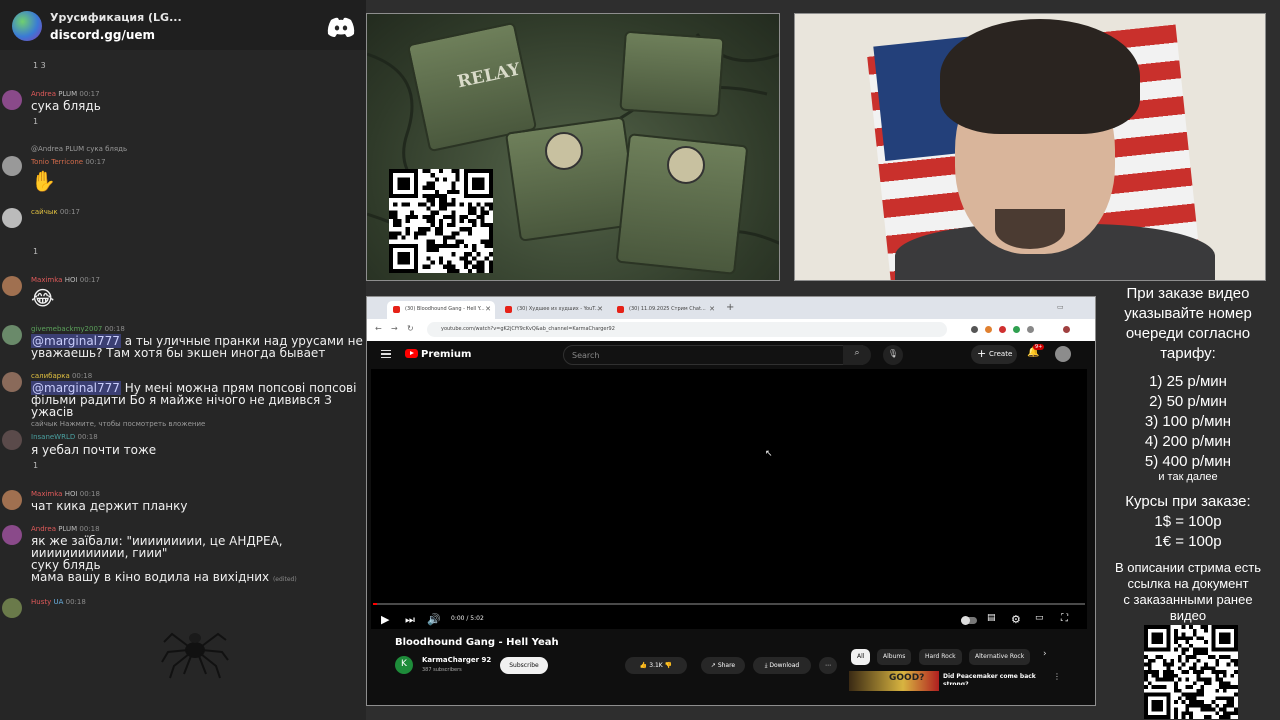  I want to click on minimize-icon: ▭, so click(1060, 307).